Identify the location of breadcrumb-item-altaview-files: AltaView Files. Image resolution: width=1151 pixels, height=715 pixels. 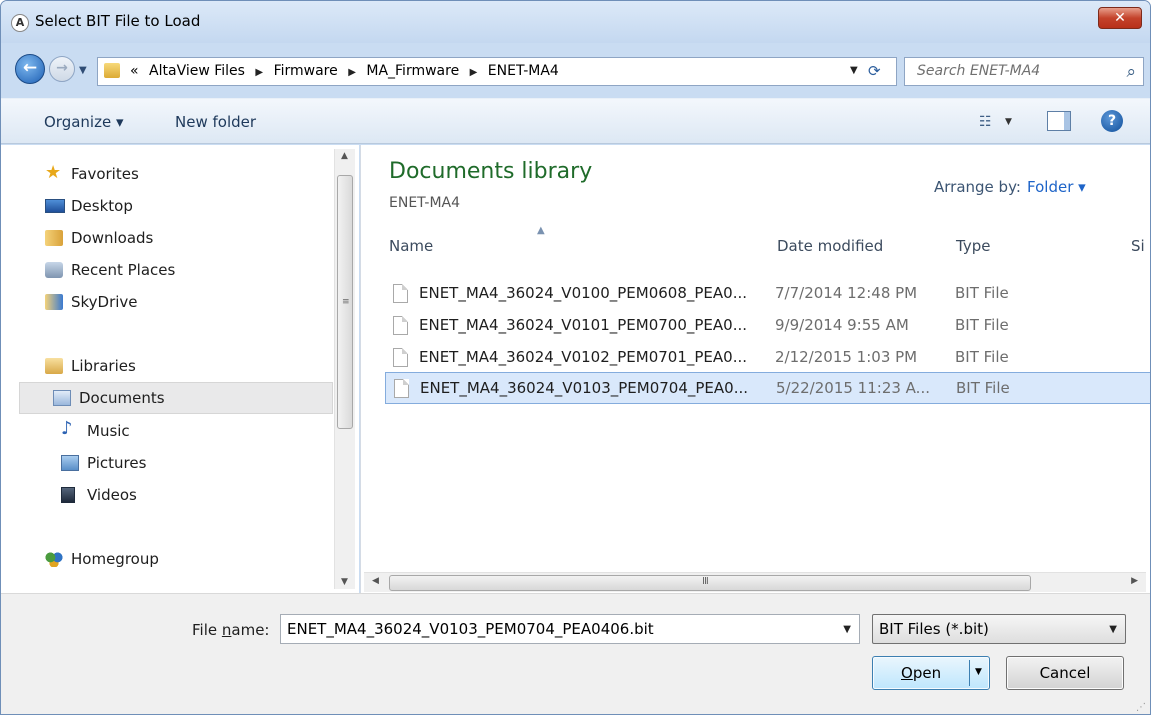
(197, 71).